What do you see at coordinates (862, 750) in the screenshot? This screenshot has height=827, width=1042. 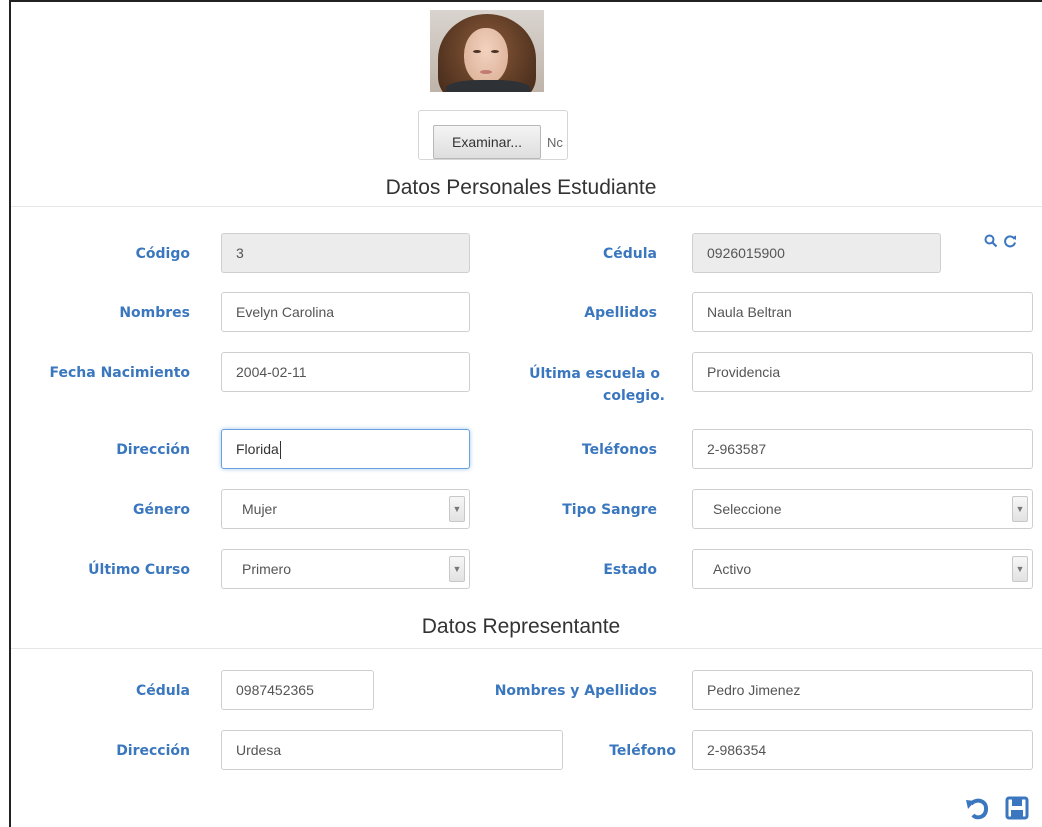 I see `rep-telefono-field: 2-986354` at bounding box center [862, 750].